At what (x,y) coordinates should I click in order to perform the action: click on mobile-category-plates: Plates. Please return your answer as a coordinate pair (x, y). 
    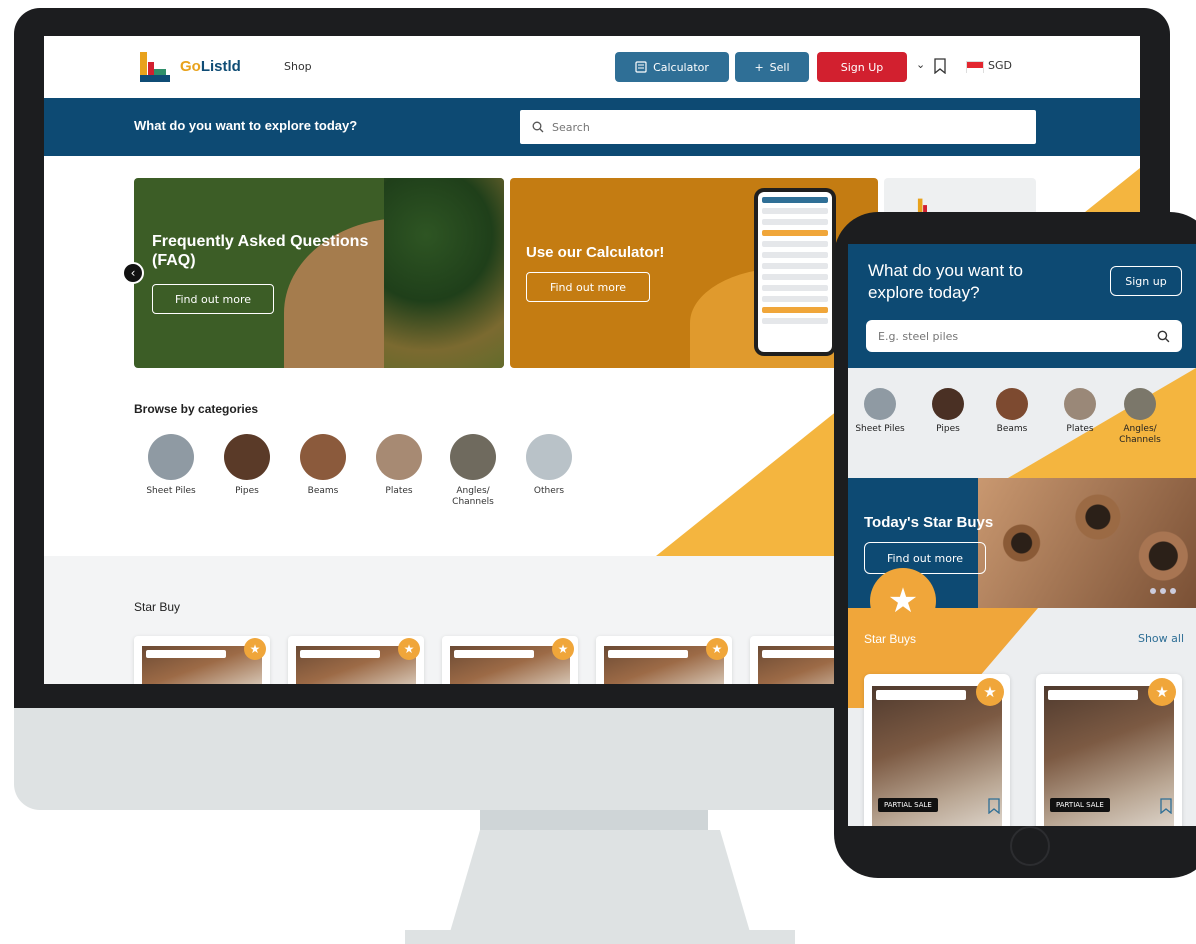
    Looking at the image, I should click on (1080, 411).